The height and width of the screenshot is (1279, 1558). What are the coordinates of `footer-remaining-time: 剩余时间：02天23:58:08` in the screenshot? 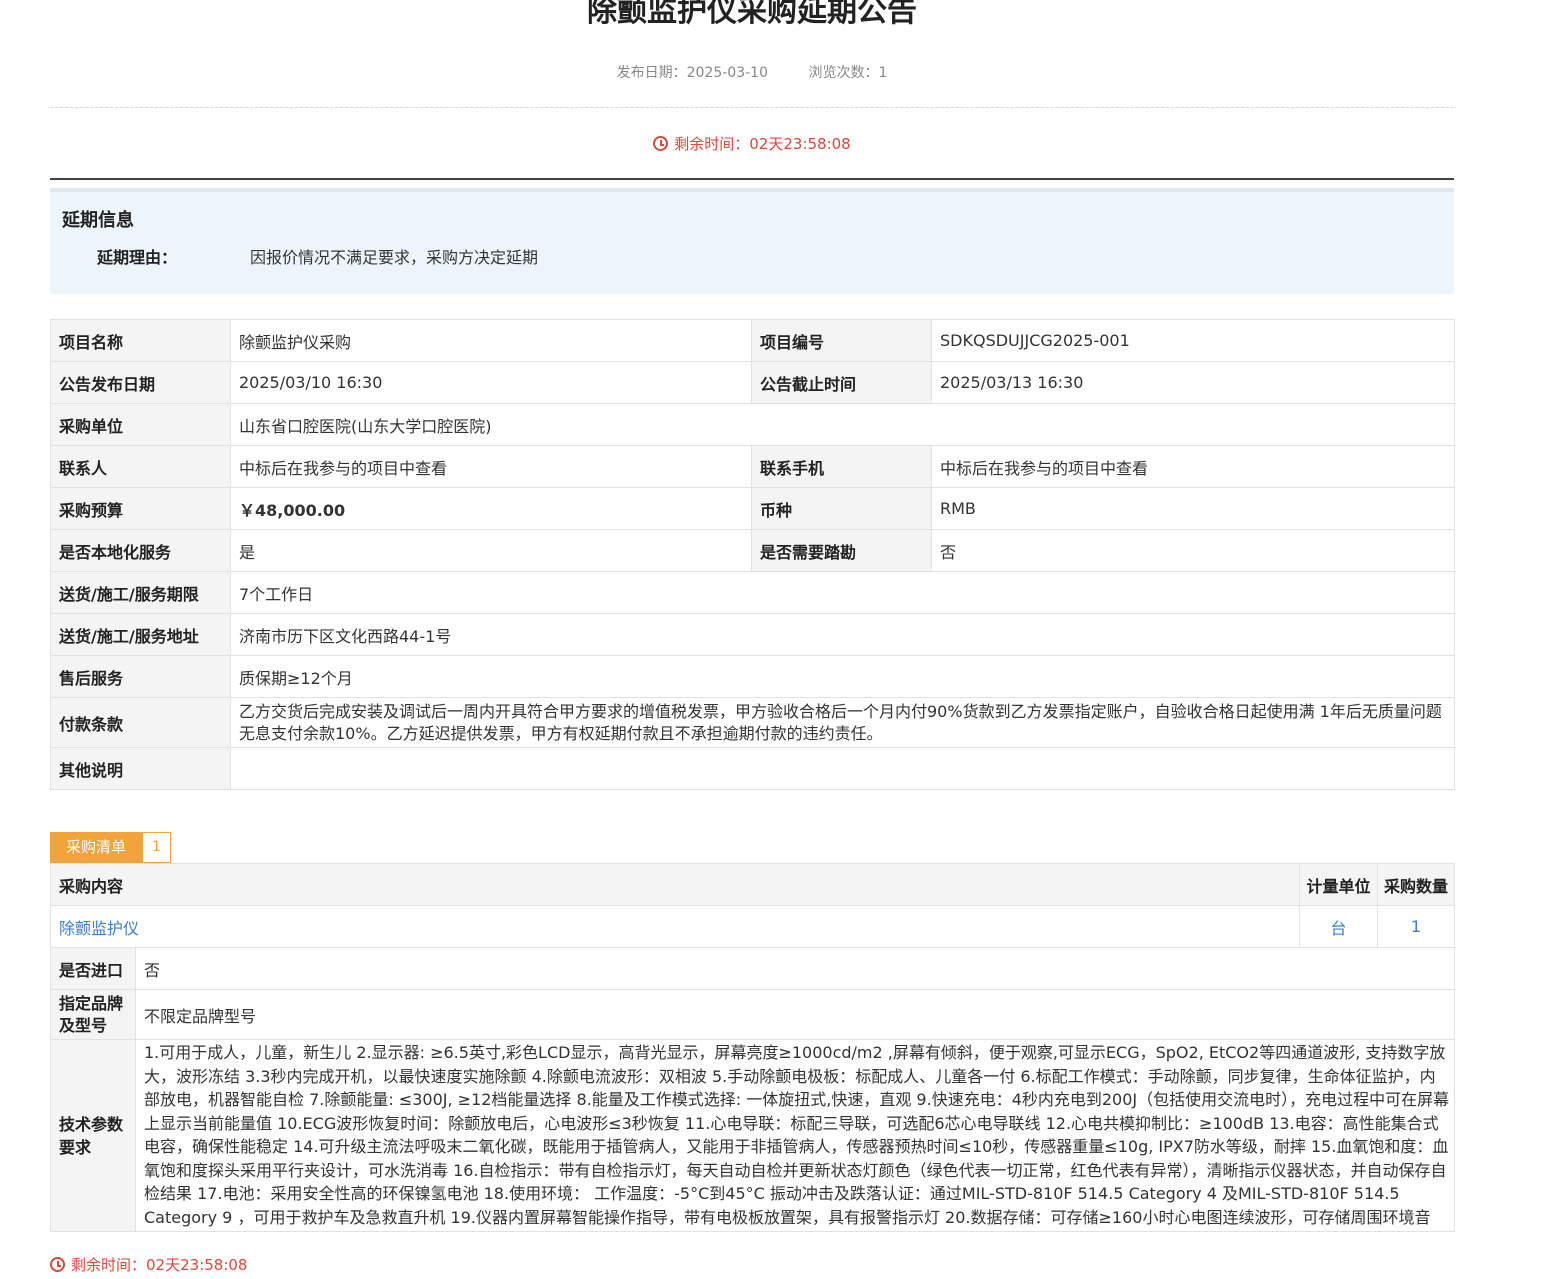 It's located at (148, 1265).